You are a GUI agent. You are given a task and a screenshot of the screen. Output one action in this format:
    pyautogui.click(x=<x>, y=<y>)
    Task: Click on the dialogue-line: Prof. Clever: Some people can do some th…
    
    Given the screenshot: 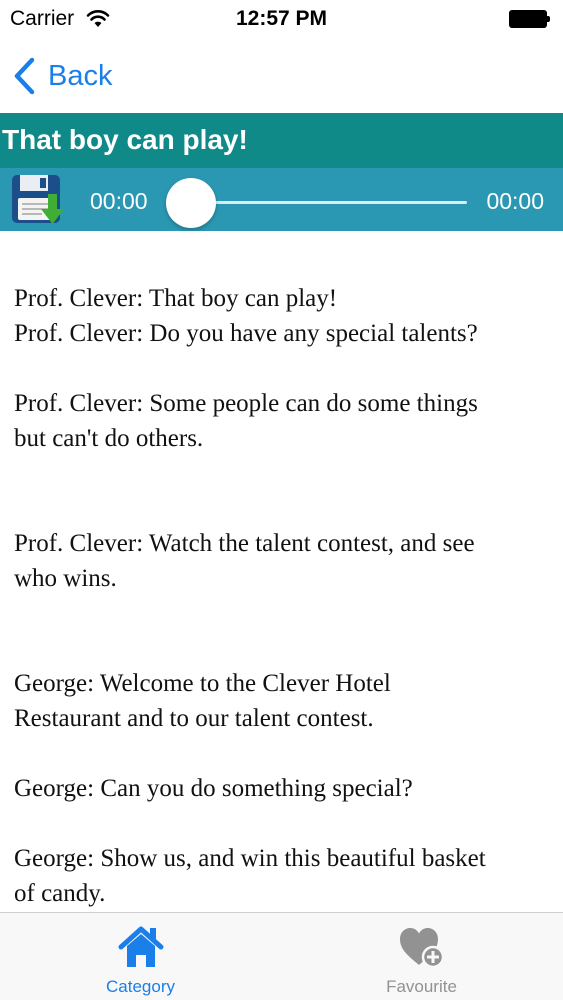 What is the action you would take?
    pyautogui.click(x=246, y=403)
    